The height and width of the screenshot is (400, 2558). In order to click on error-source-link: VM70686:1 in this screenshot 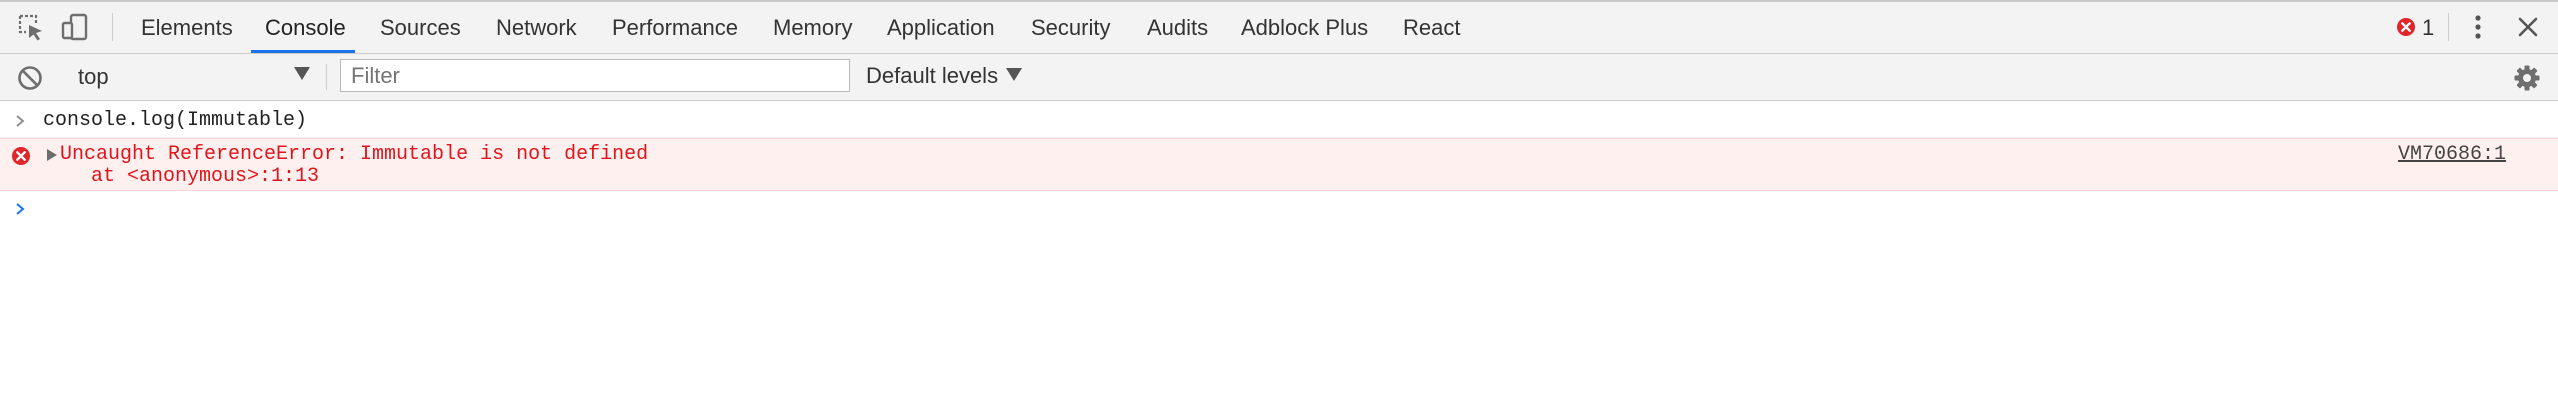, I will do `click(2452, 154)`.